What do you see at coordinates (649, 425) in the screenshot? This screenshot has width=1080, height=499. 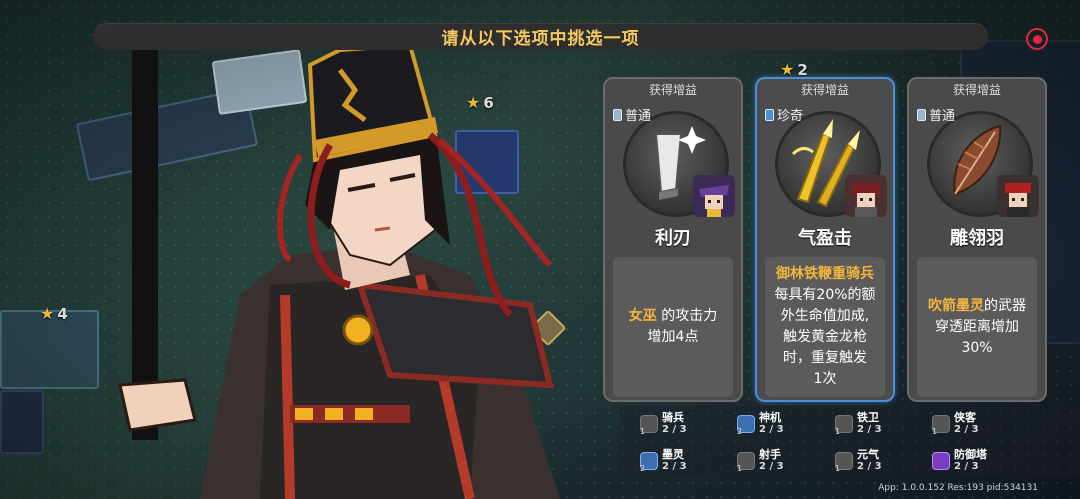 I see `cavalry-icon: 1` at bounding box center [649, 425].